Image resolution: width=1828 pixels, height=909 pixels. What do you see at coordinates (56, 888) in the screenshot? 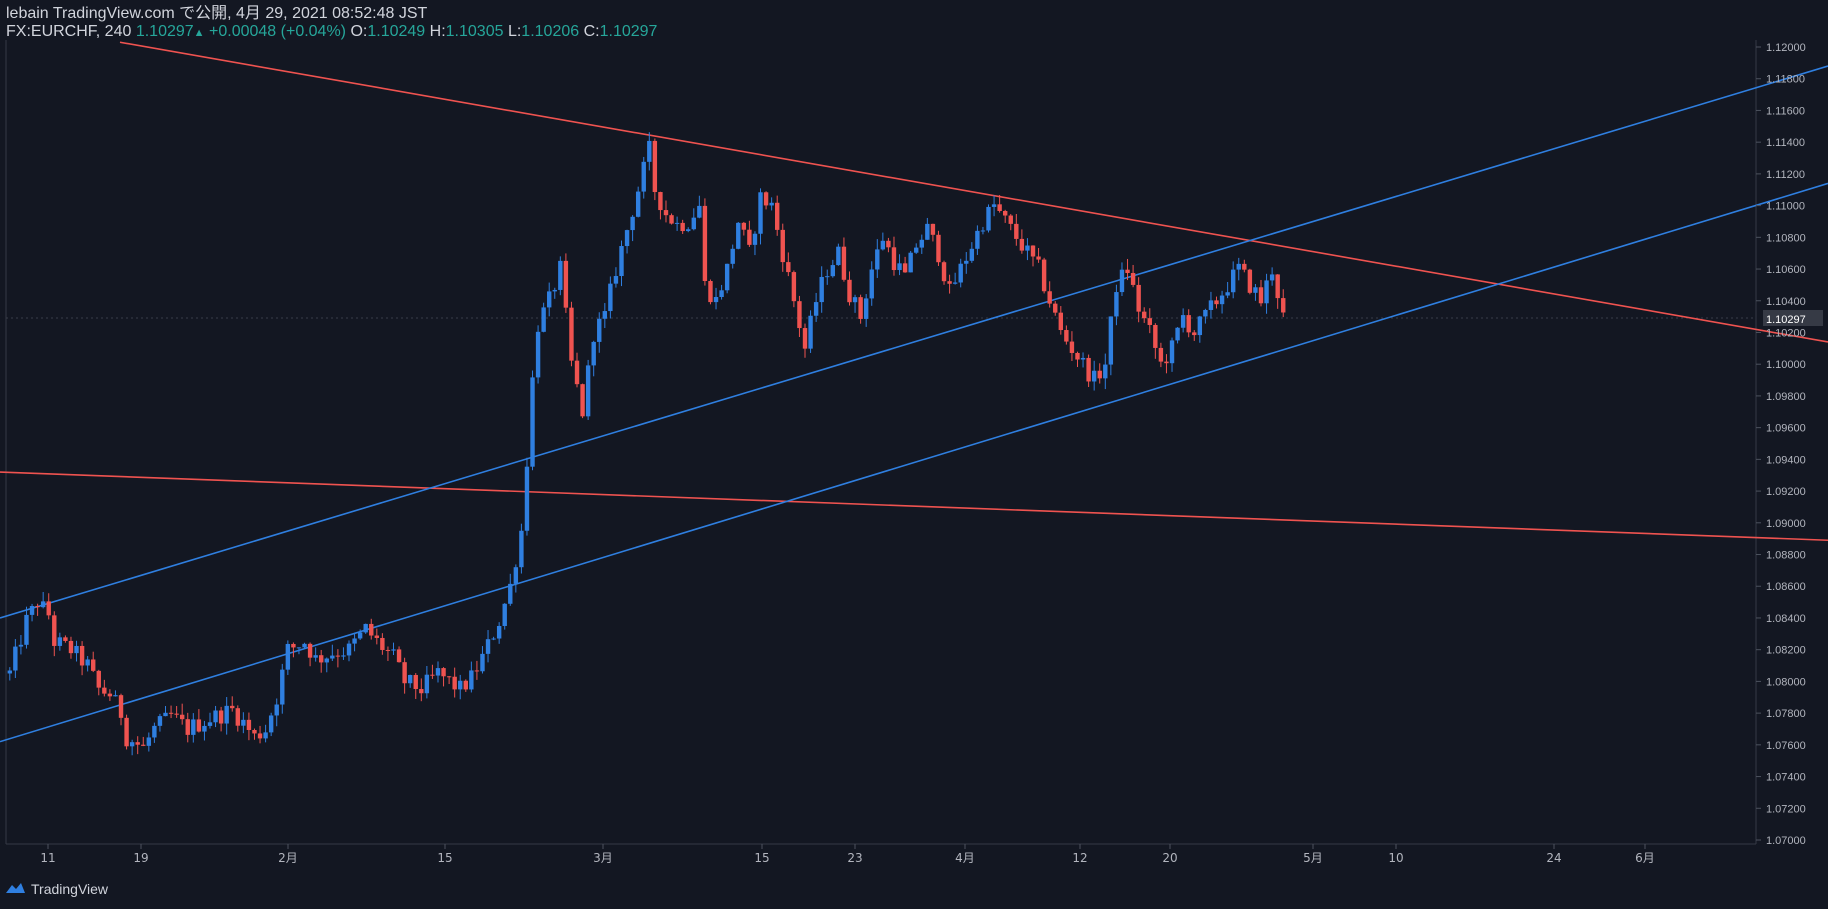
I see `footer-branding: TradingView` at bounding box center [56, 888].